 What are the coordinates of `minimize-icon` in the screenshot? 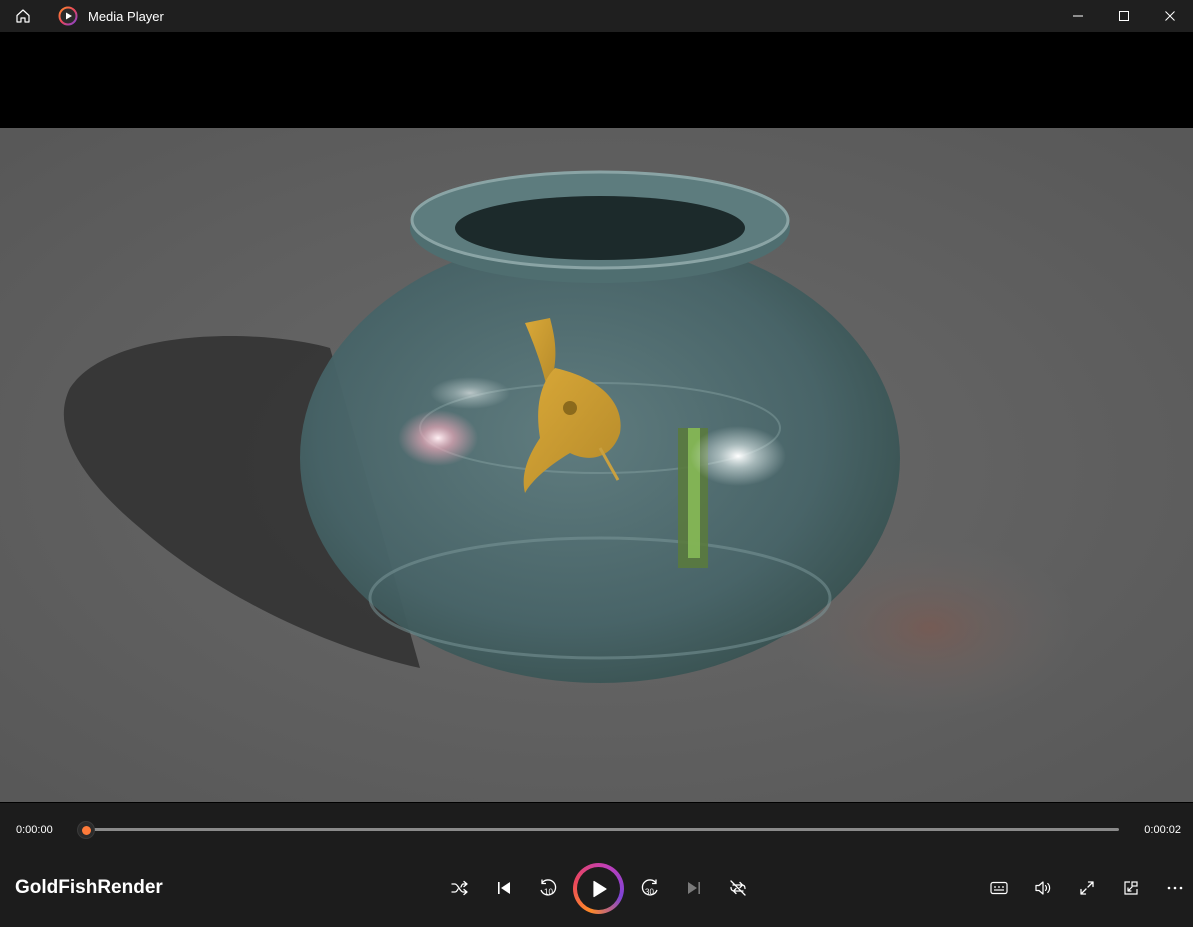 It's located at (1078, 16).